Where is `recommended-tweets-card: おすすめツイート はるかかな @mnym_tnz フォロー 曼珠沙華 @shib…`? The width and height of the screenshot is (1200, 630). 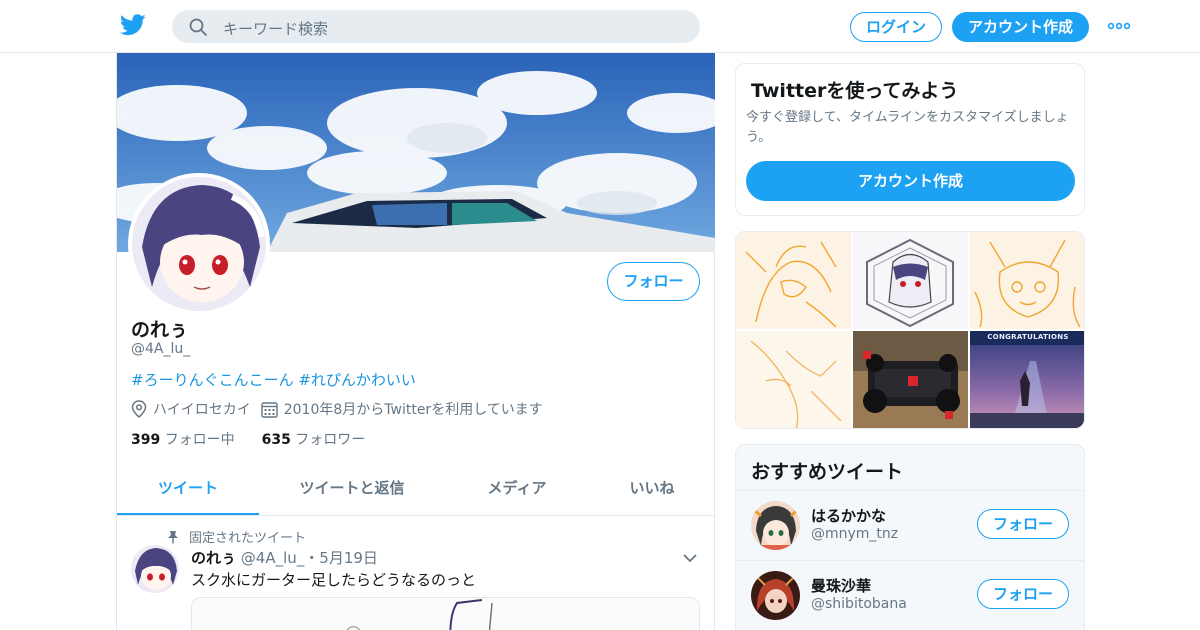 recommended-tweets-card: おすすめツイート はるかかな @mnym_tnz フォロー 曼珠沙華 @shib… is located at coordinates (910, 537).